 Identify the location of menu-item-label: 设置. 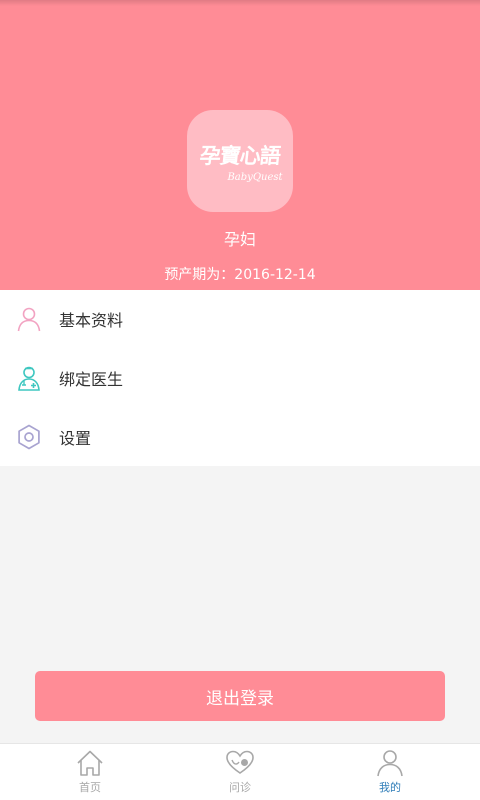
(75, 438).